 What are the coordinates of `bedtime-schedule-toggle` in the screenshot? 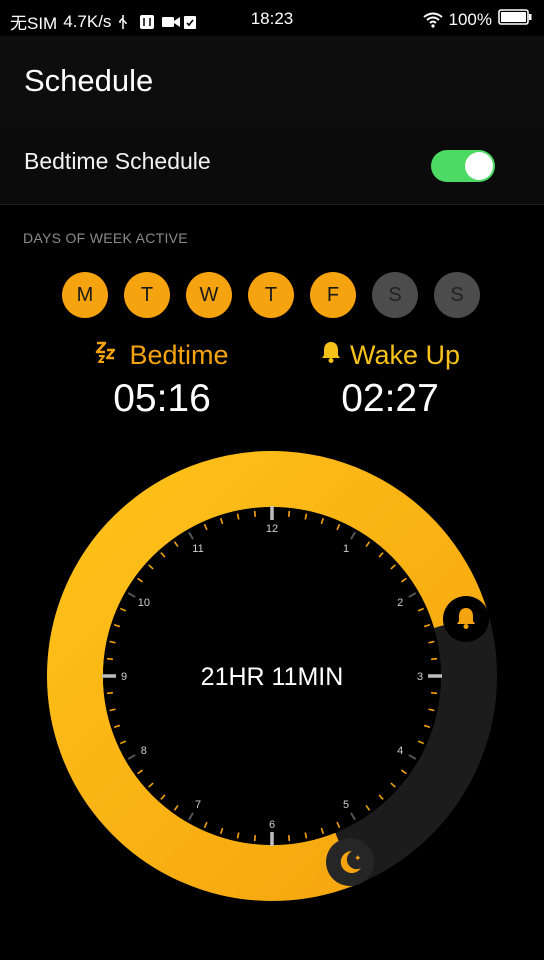 It's located at (463, 166).